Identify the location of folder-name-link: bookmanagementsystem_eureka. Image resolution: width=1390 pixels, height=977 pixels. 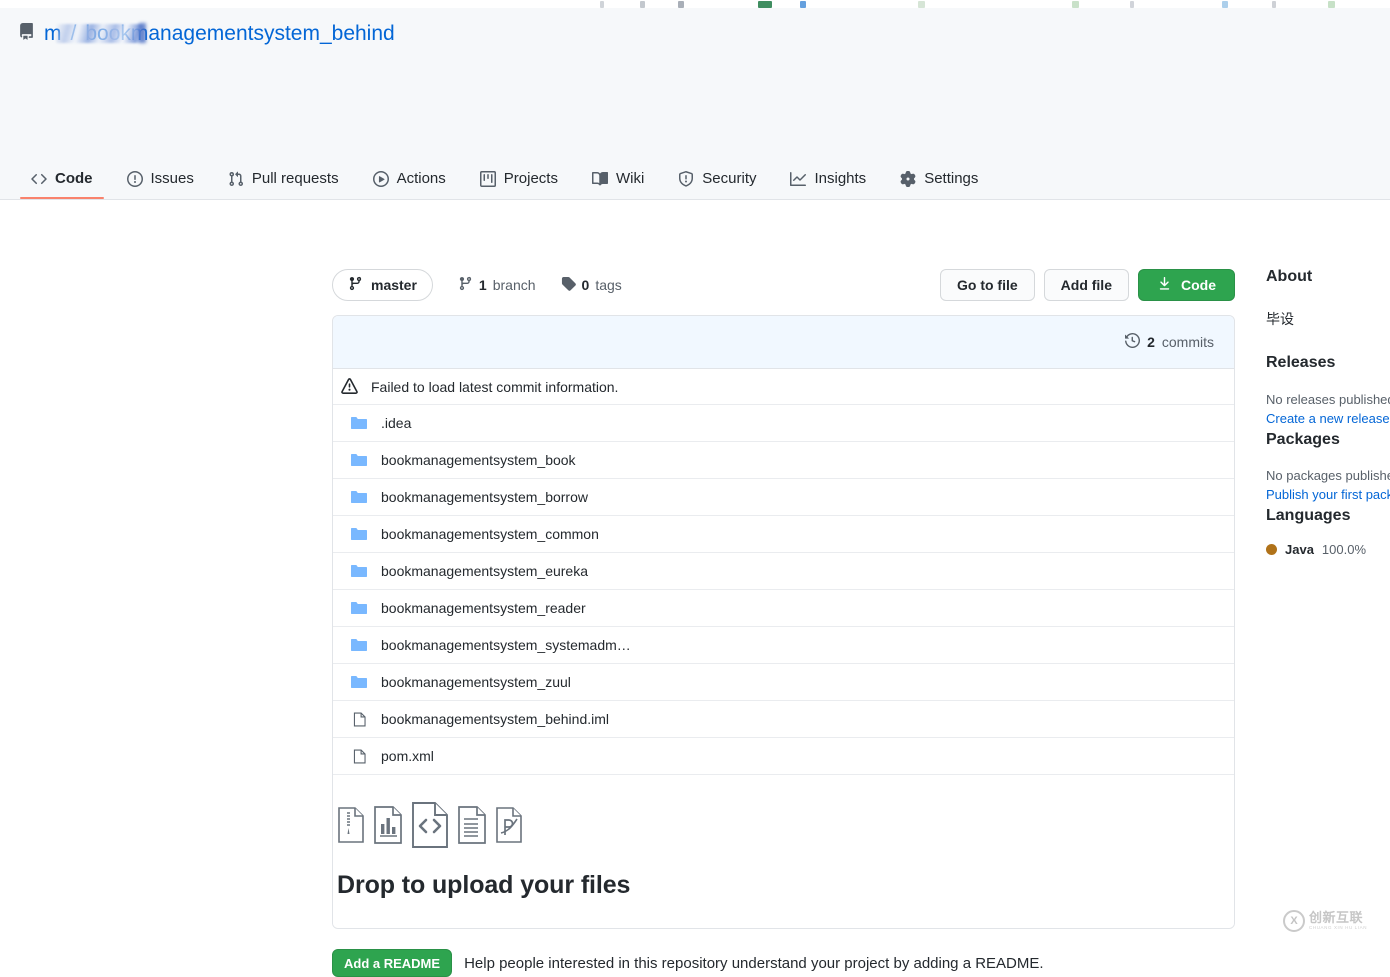
(484, 571).